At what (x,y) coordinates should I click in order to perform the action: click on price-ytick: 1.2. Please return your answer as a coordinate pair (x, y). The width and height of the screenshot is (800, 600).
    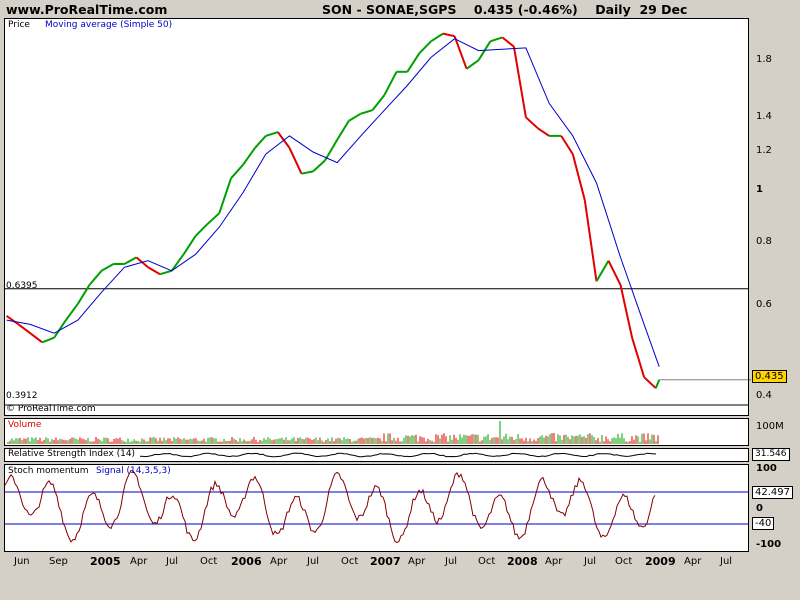
    Looking at the image, I should click on (764, 150).